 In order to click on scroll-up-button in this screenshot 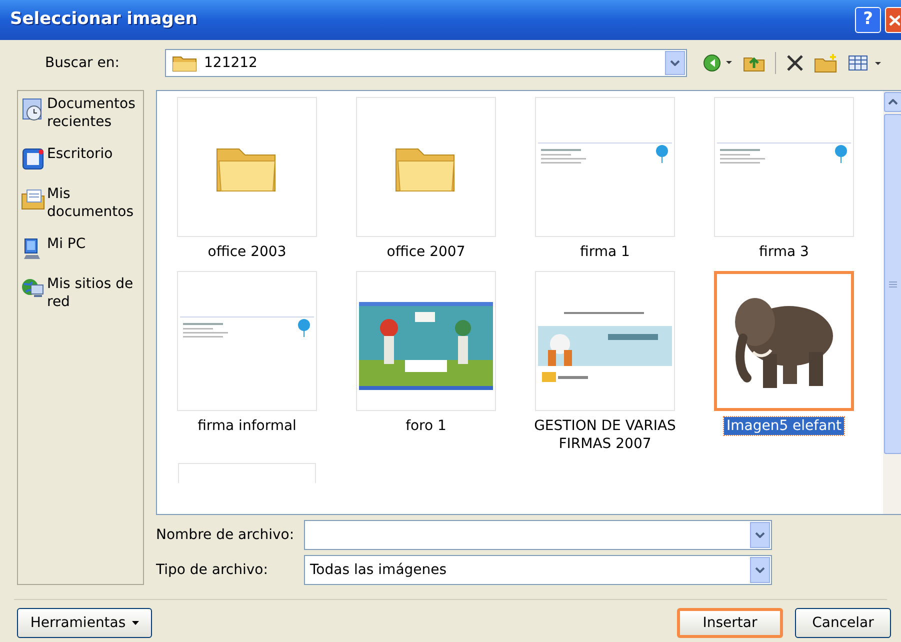, I will do `click(892, 102)`.